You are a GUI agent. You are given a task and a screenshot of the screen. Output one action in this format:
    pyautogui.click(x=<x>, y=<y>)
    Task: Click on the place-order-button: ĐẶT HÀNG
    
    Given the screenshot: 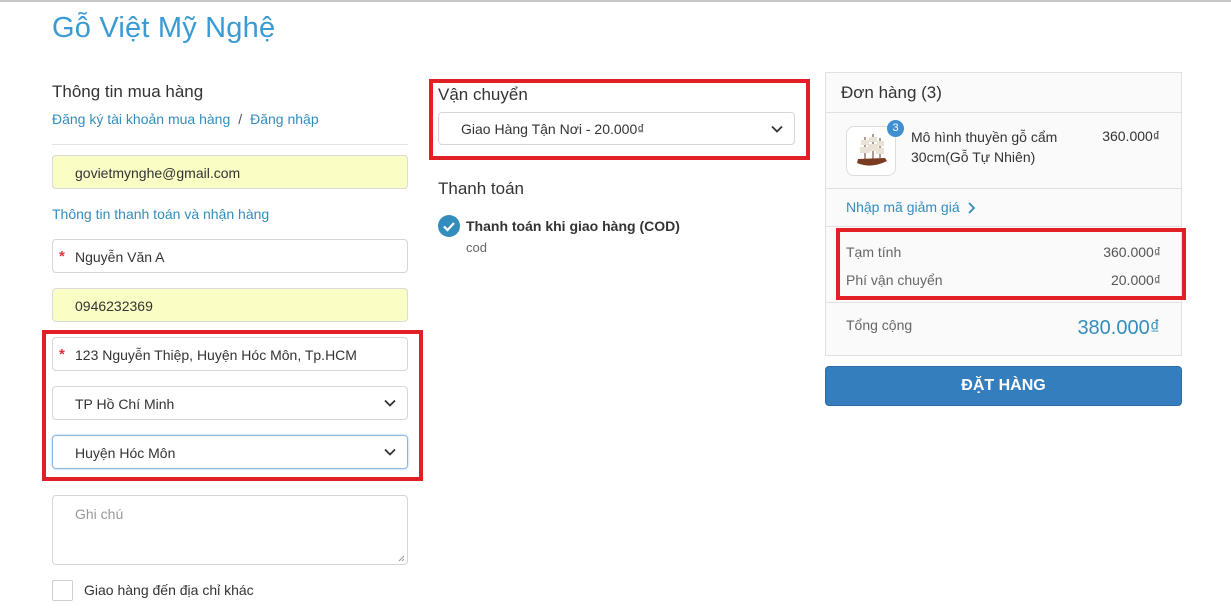 What is the action you would take?
    pyautogui.click(x=1003, y=386)
    